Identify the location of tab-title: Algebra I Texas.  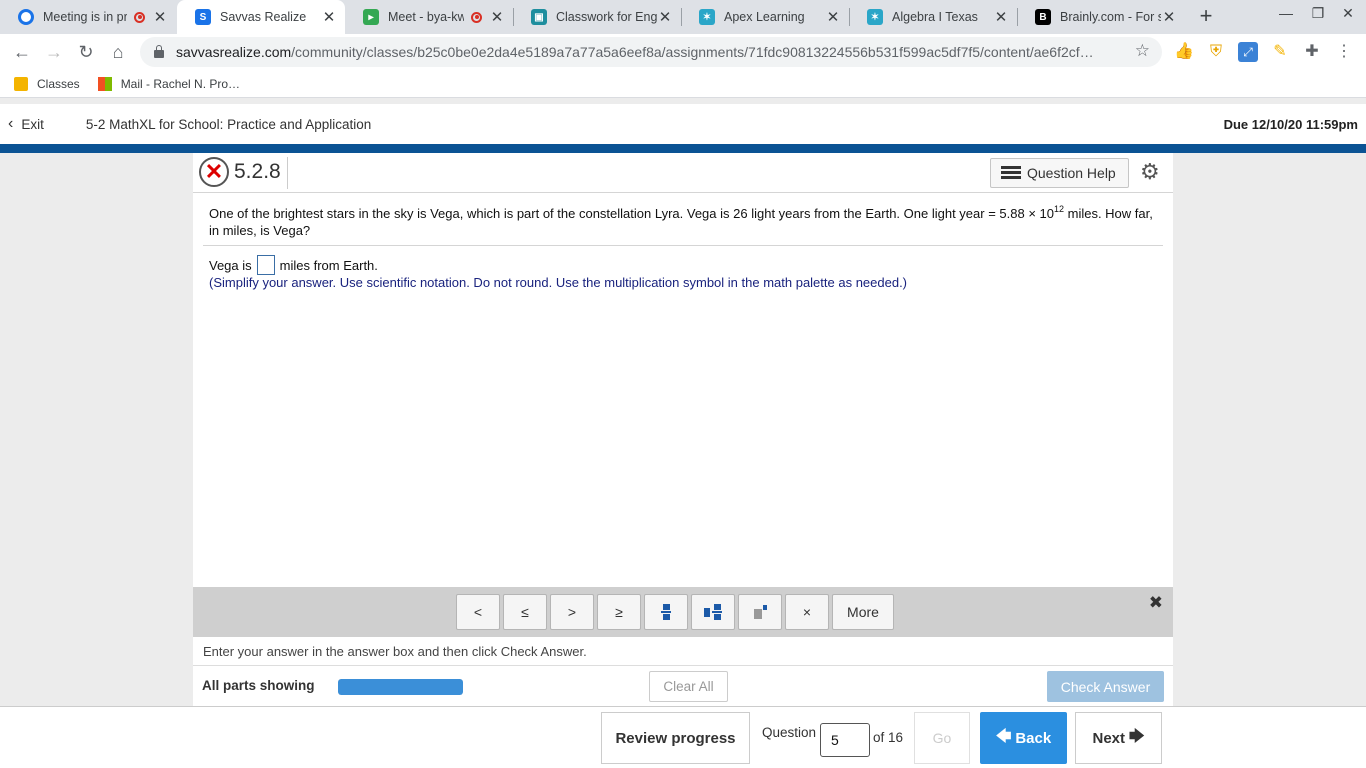
(935, 17).